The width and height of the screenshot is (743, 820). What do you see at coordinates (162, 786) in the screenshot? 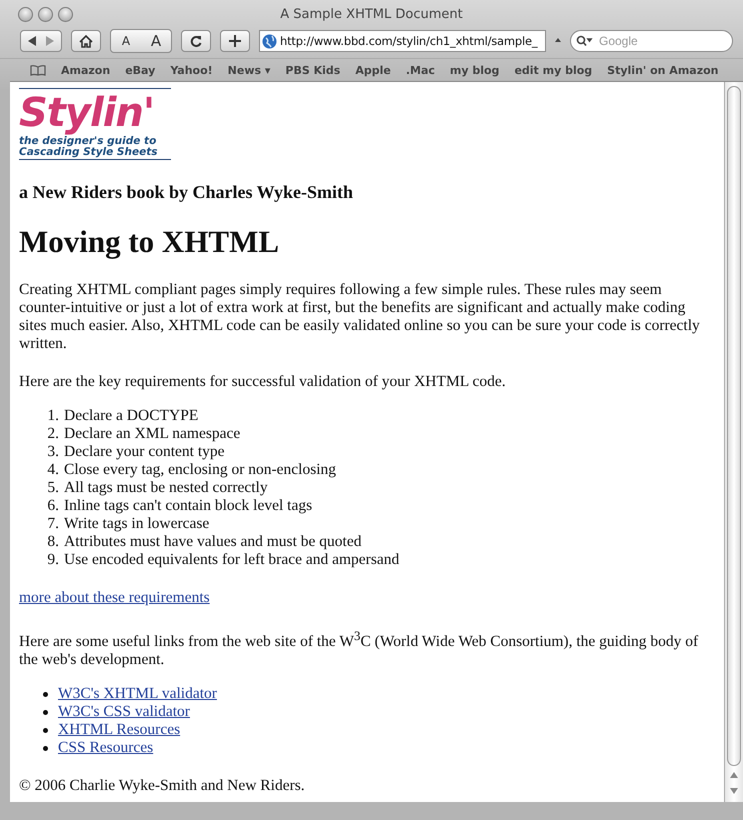
I see `copyright-text: © 2006 Charlie Wyke-Smith and New Riders.` at bounding box center [162, 786].